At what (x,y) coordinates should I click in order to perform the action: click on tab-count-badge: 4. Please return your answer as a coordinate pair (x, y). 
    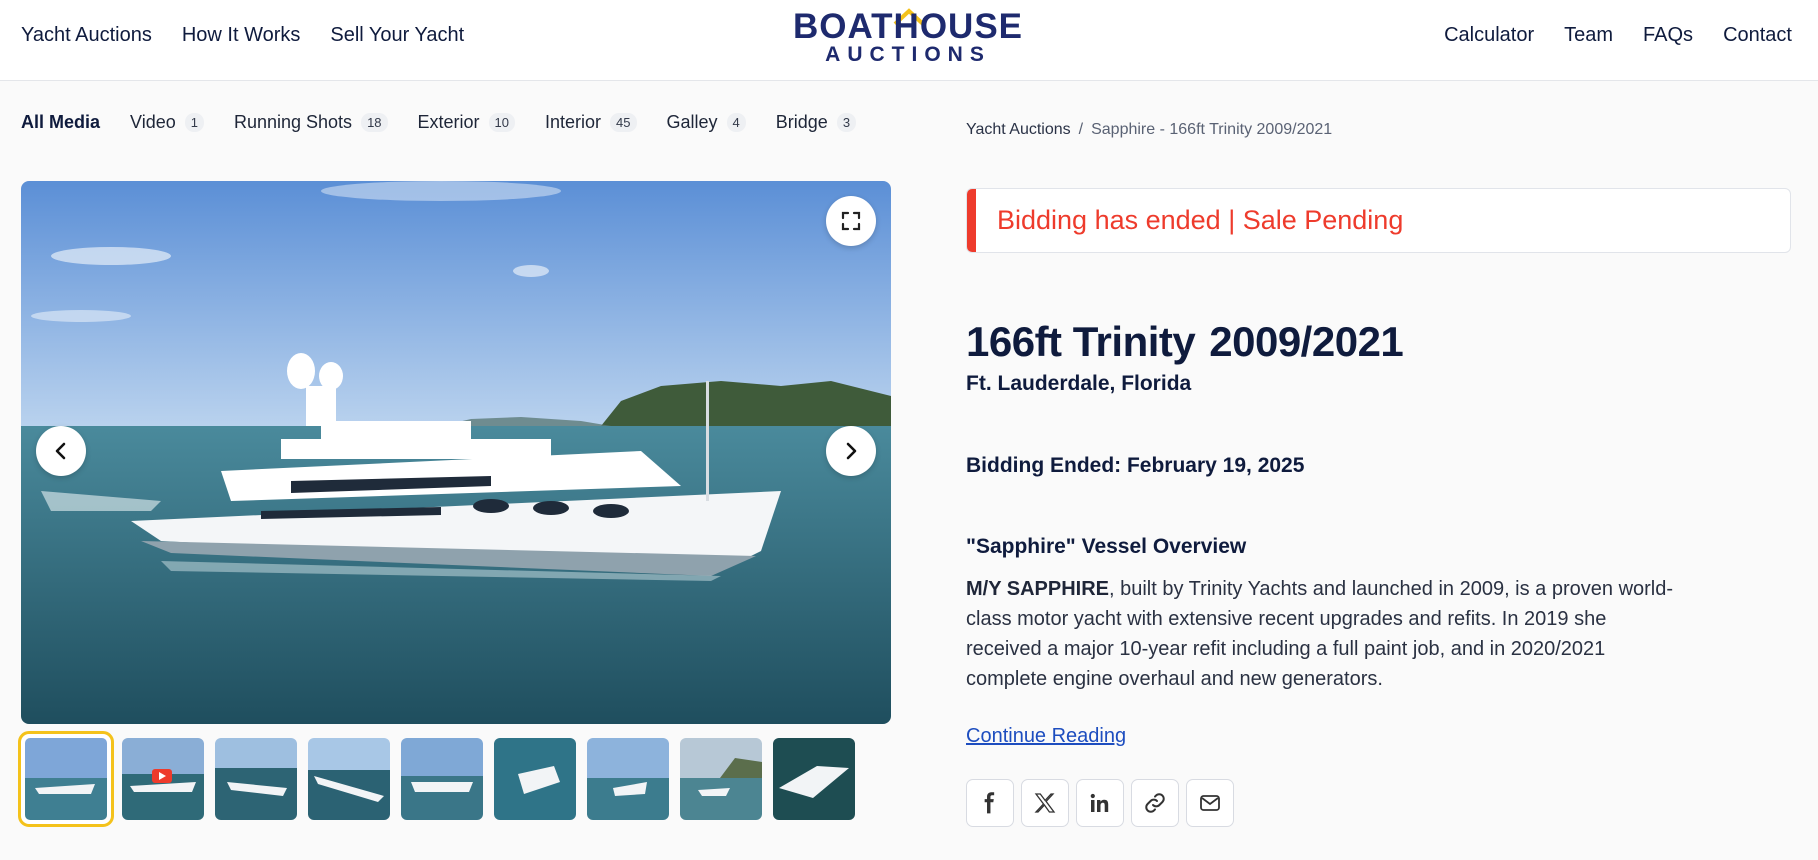
    Looking at the image, I should click on (736, 122).